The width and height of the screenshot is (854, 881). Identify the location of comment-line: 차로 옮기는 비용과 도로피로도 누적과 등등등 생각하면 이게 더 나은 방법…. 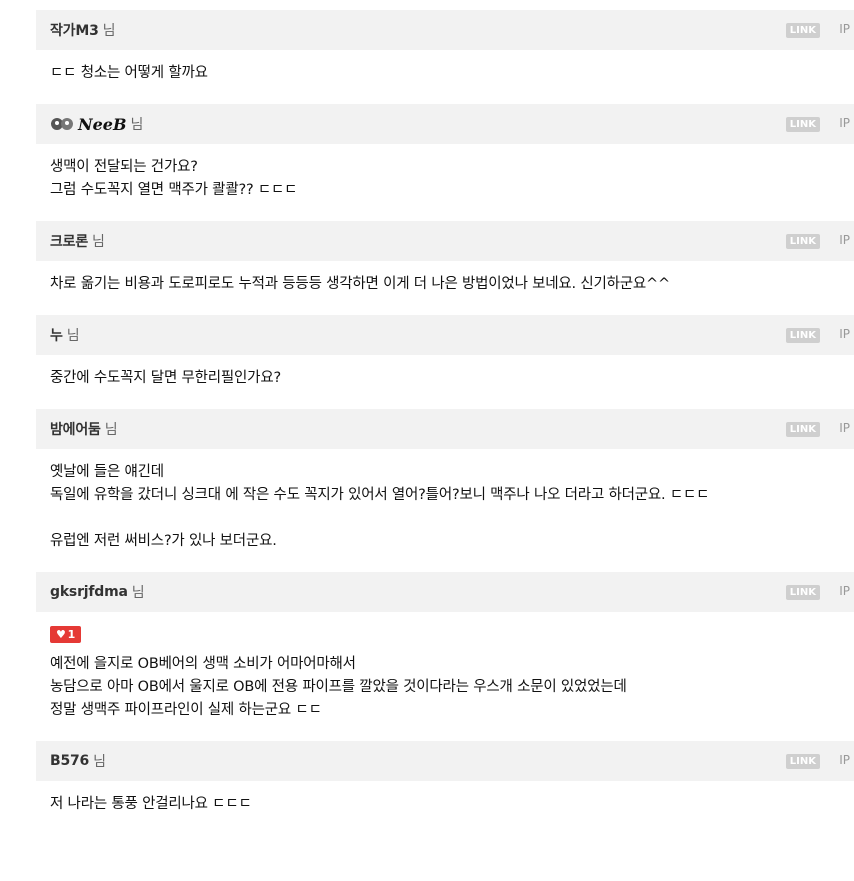
(360, 284).